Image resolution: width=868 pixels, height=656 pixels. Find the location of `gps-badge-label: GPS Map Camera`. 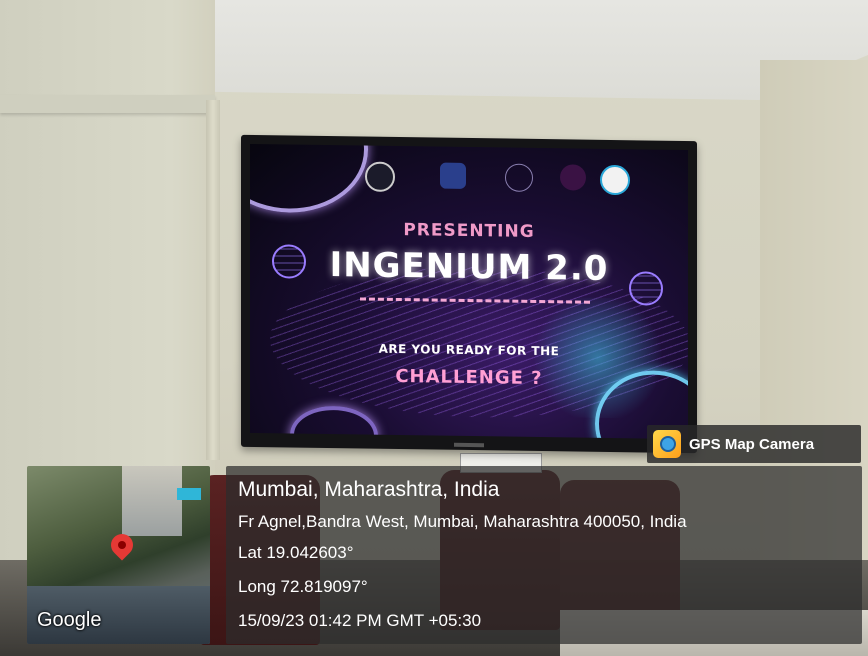

gps-badge-label: GPS Map Camera is located at coordinates (752, 444).